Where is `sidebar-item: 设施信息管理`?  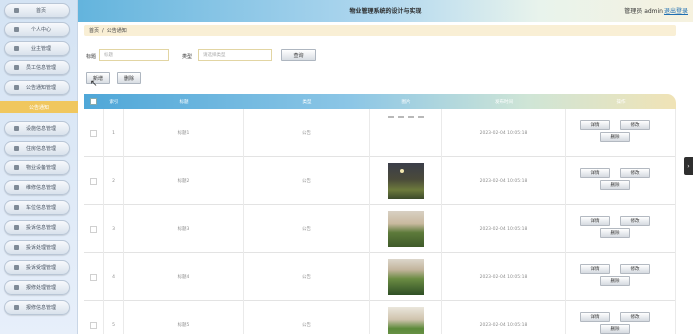
sidebar-item: 设施信息管理 is located at coordinates (37, 128).